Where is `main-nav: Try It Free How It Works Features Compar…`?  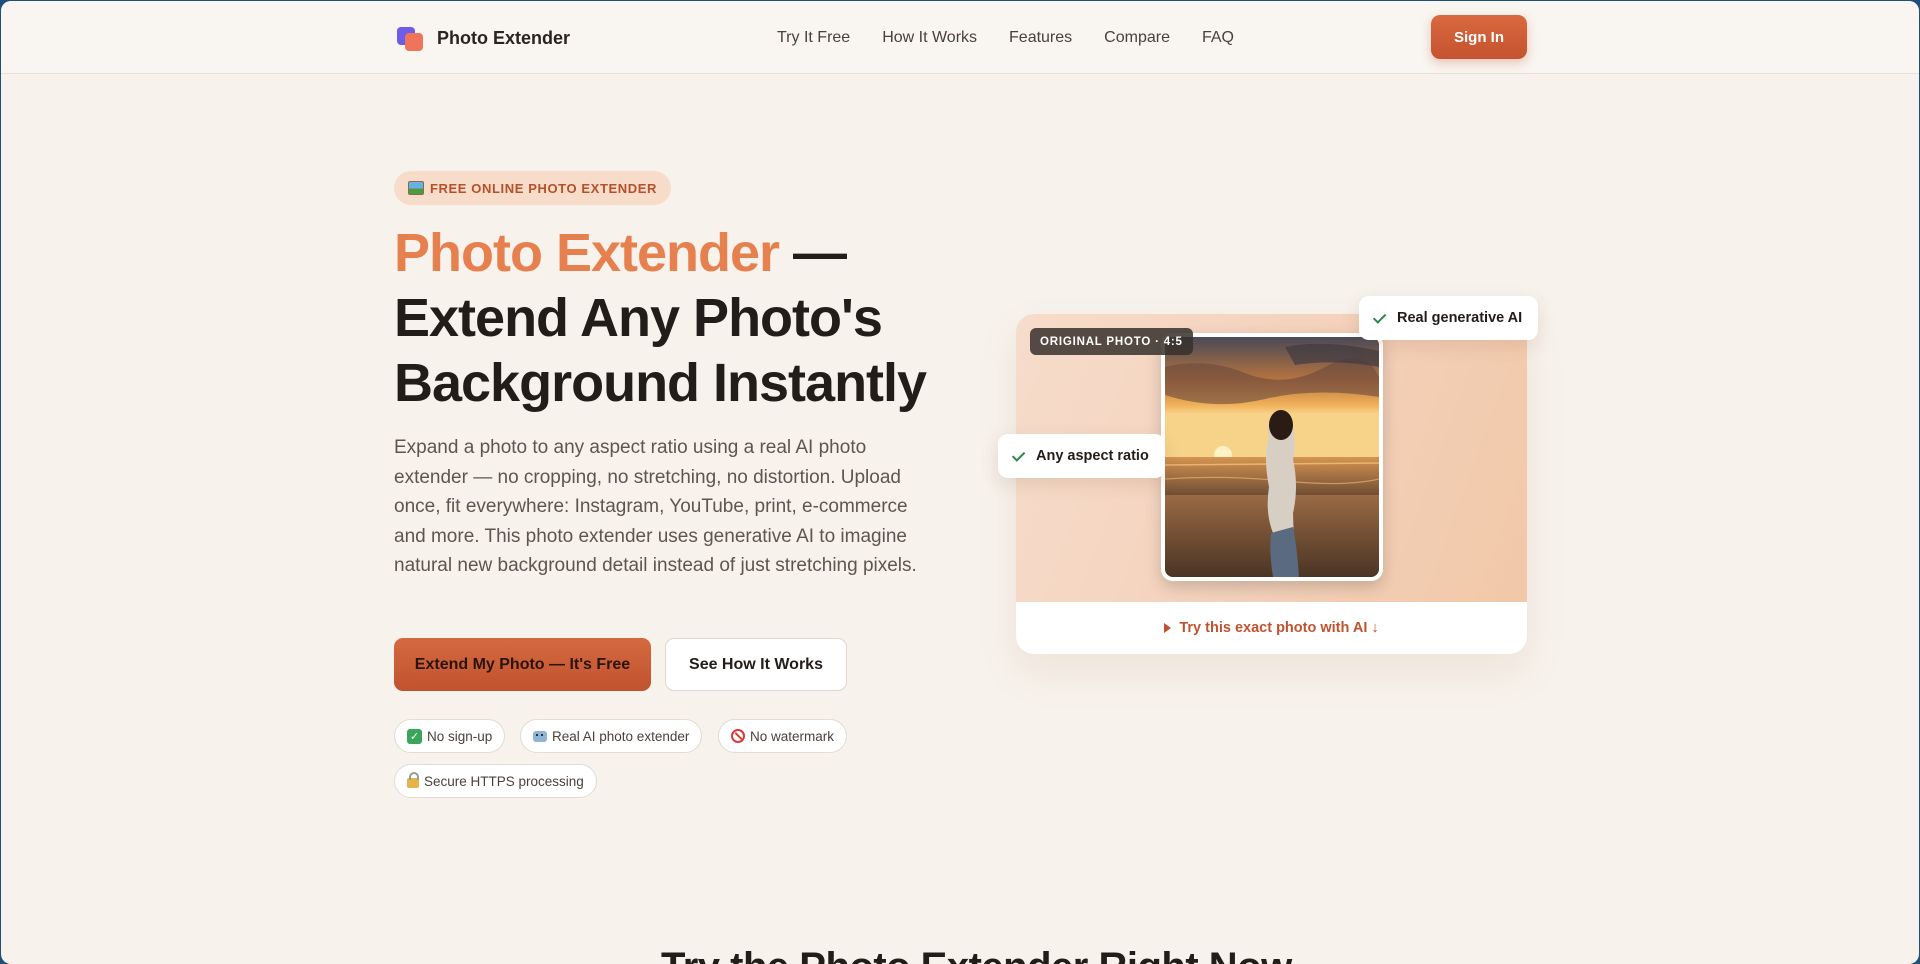
main-nav: Try It Free How It Works Features Compar… is located at coordinates (1005, 38).